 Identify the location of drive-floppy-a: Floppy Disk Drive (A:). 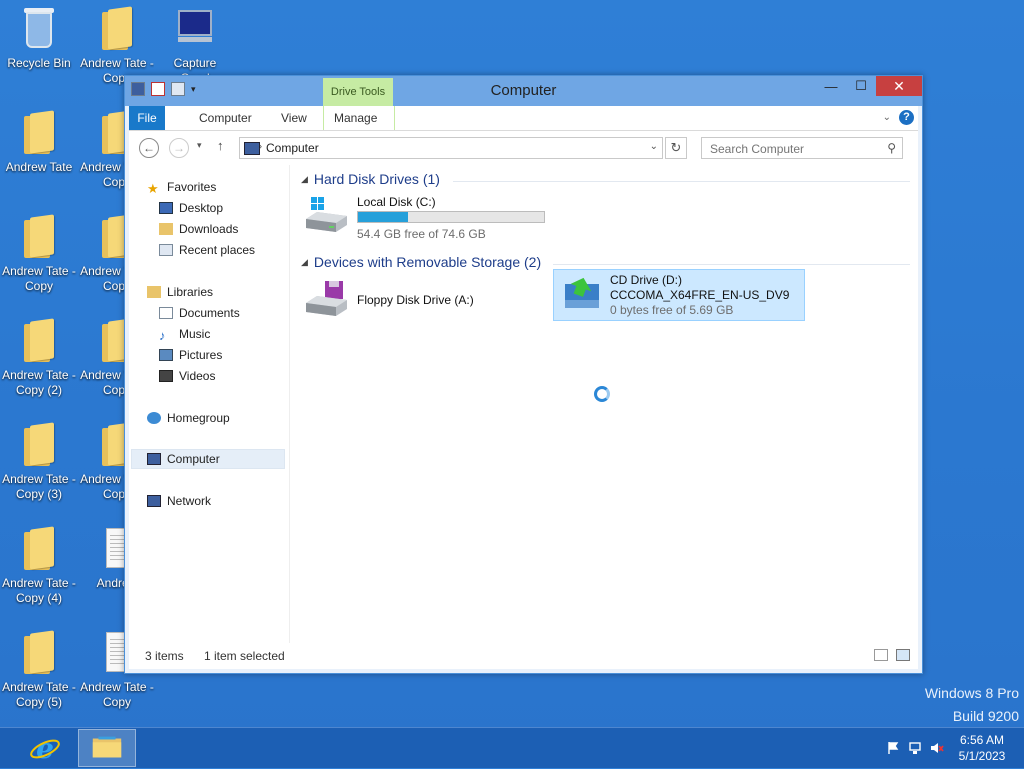
(413, 300).